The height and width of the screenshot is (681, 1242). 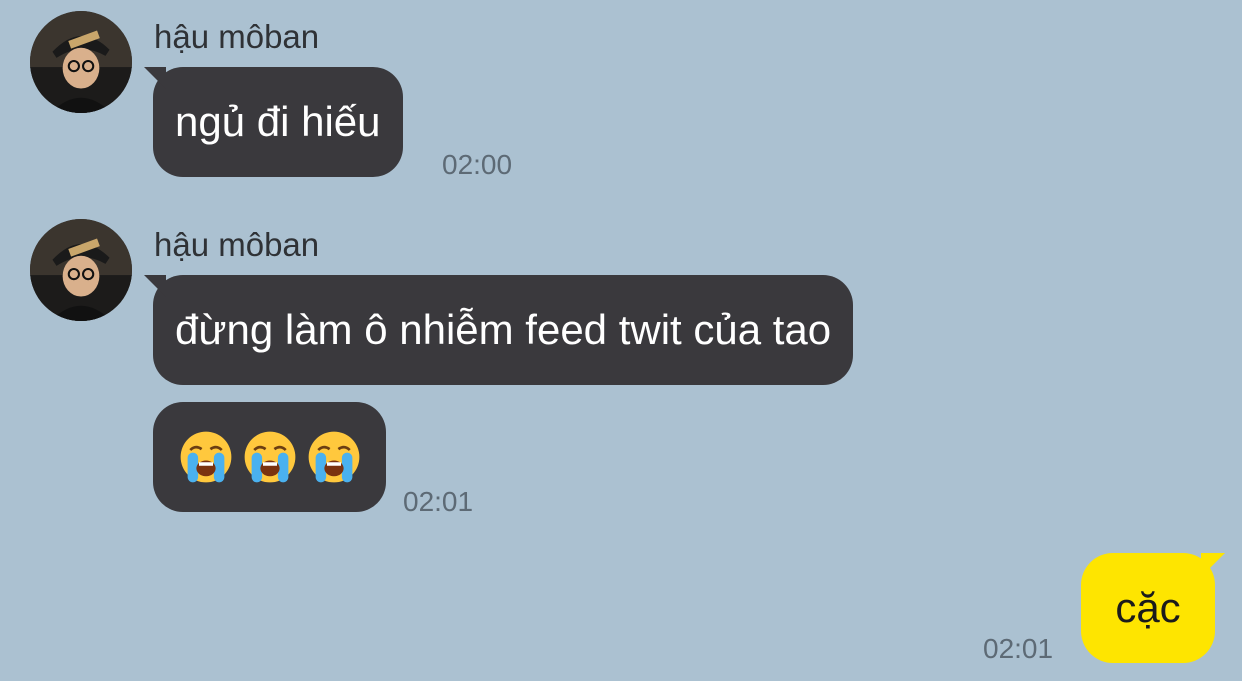 I want to click on message-timestamp: 02:01, so click(x=438, y=501).